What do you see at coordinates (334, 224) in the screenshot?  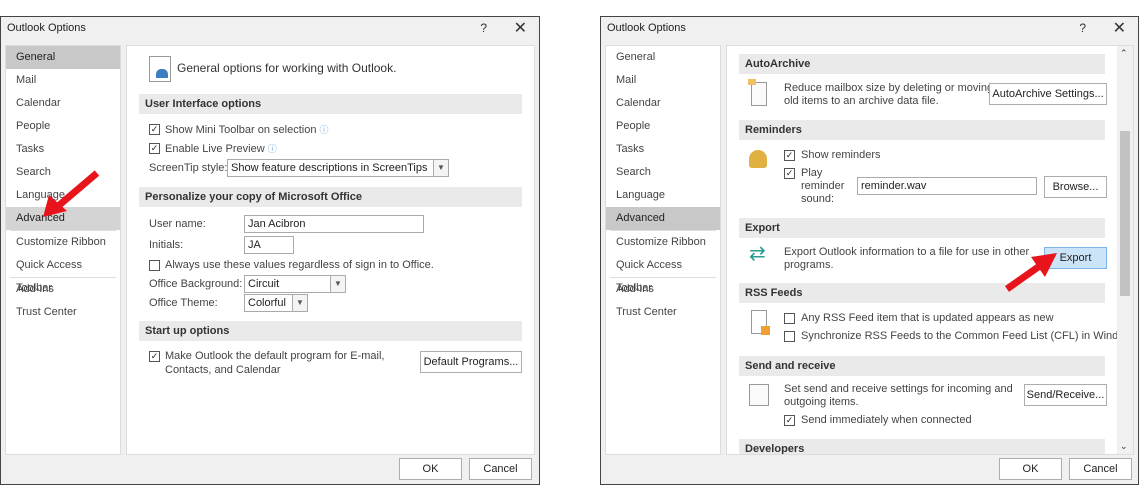 I see `username-input: Jan Acibron` at bounding box center [334, 224].